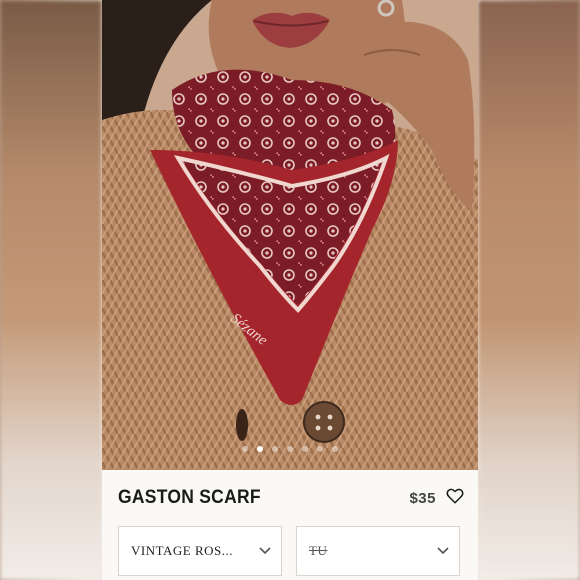  I want to click on product-title: GASTON SCARF, so click(189, 497).